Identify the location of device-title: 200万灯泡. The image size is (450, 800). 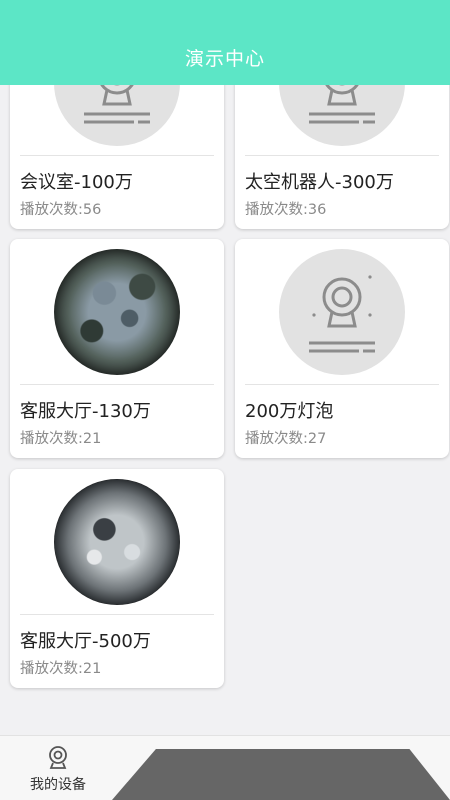
(289, 411).